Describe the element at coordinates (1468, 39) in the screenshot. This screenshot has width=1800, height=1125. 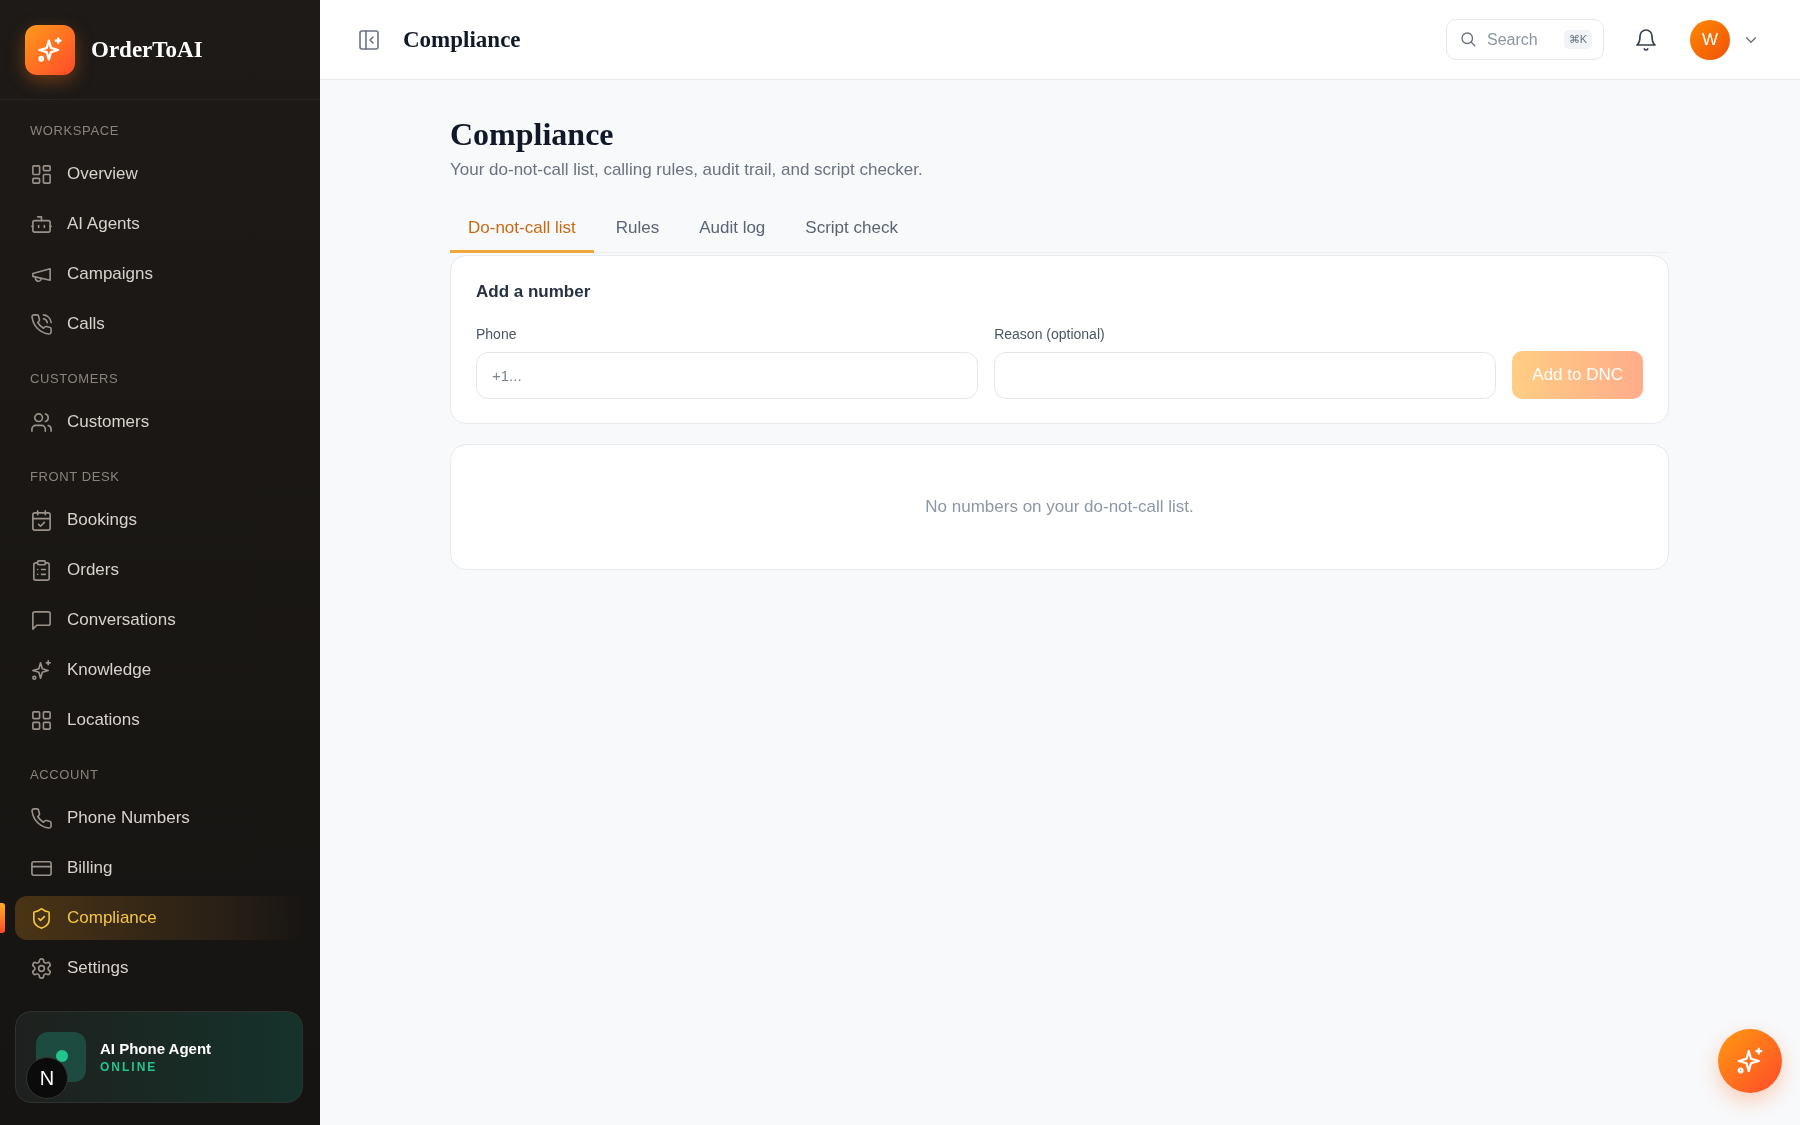
I see `search-icon` at that location.